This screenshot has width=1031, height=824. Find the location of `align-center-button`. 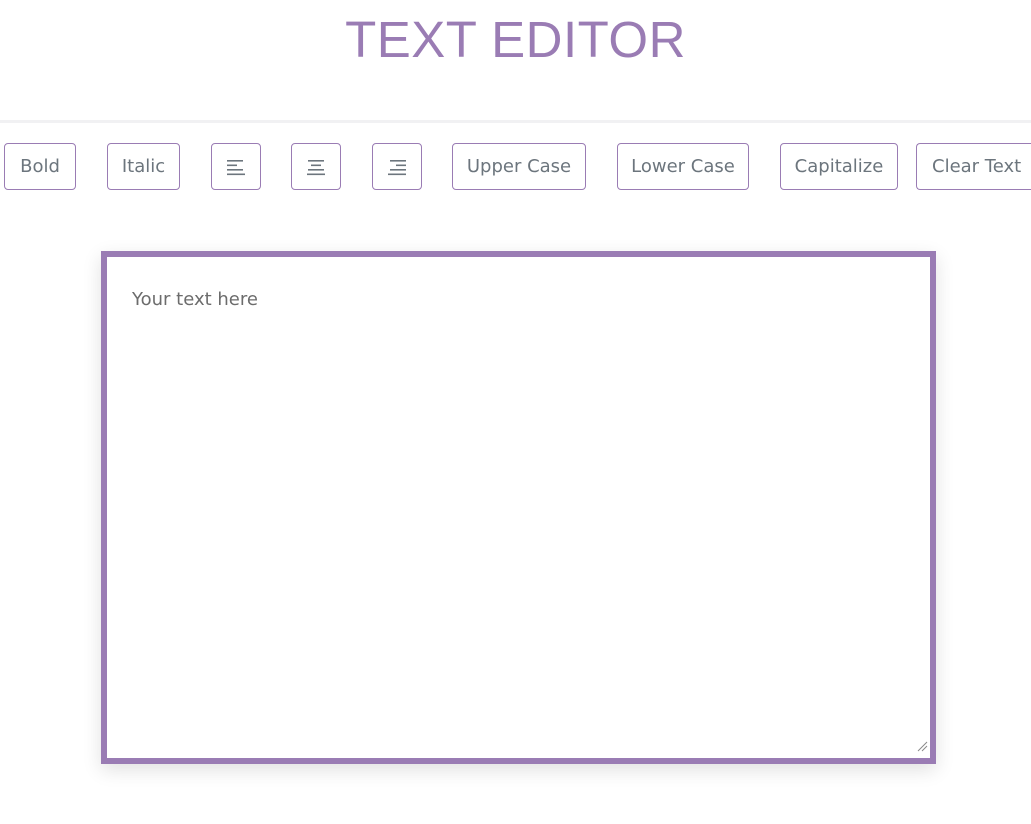

align-center-button is located at coordinates (316, 166).